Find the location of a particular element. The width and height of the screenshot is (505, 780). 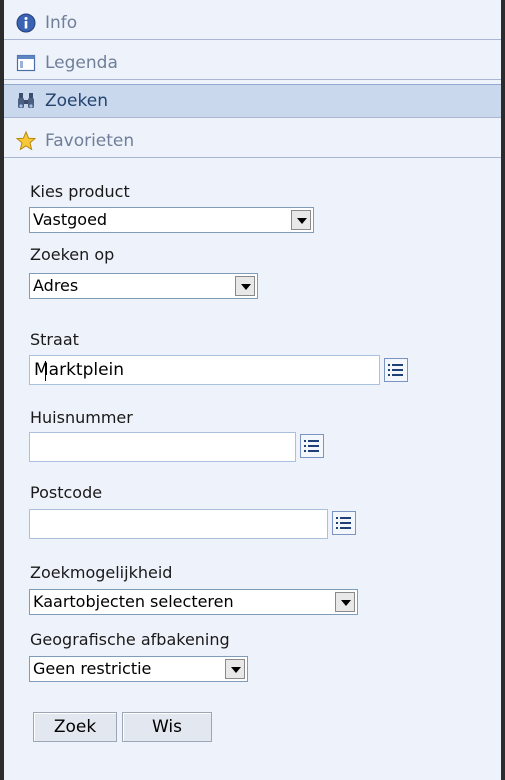

street-list-button is located at coordinates (396, 370).